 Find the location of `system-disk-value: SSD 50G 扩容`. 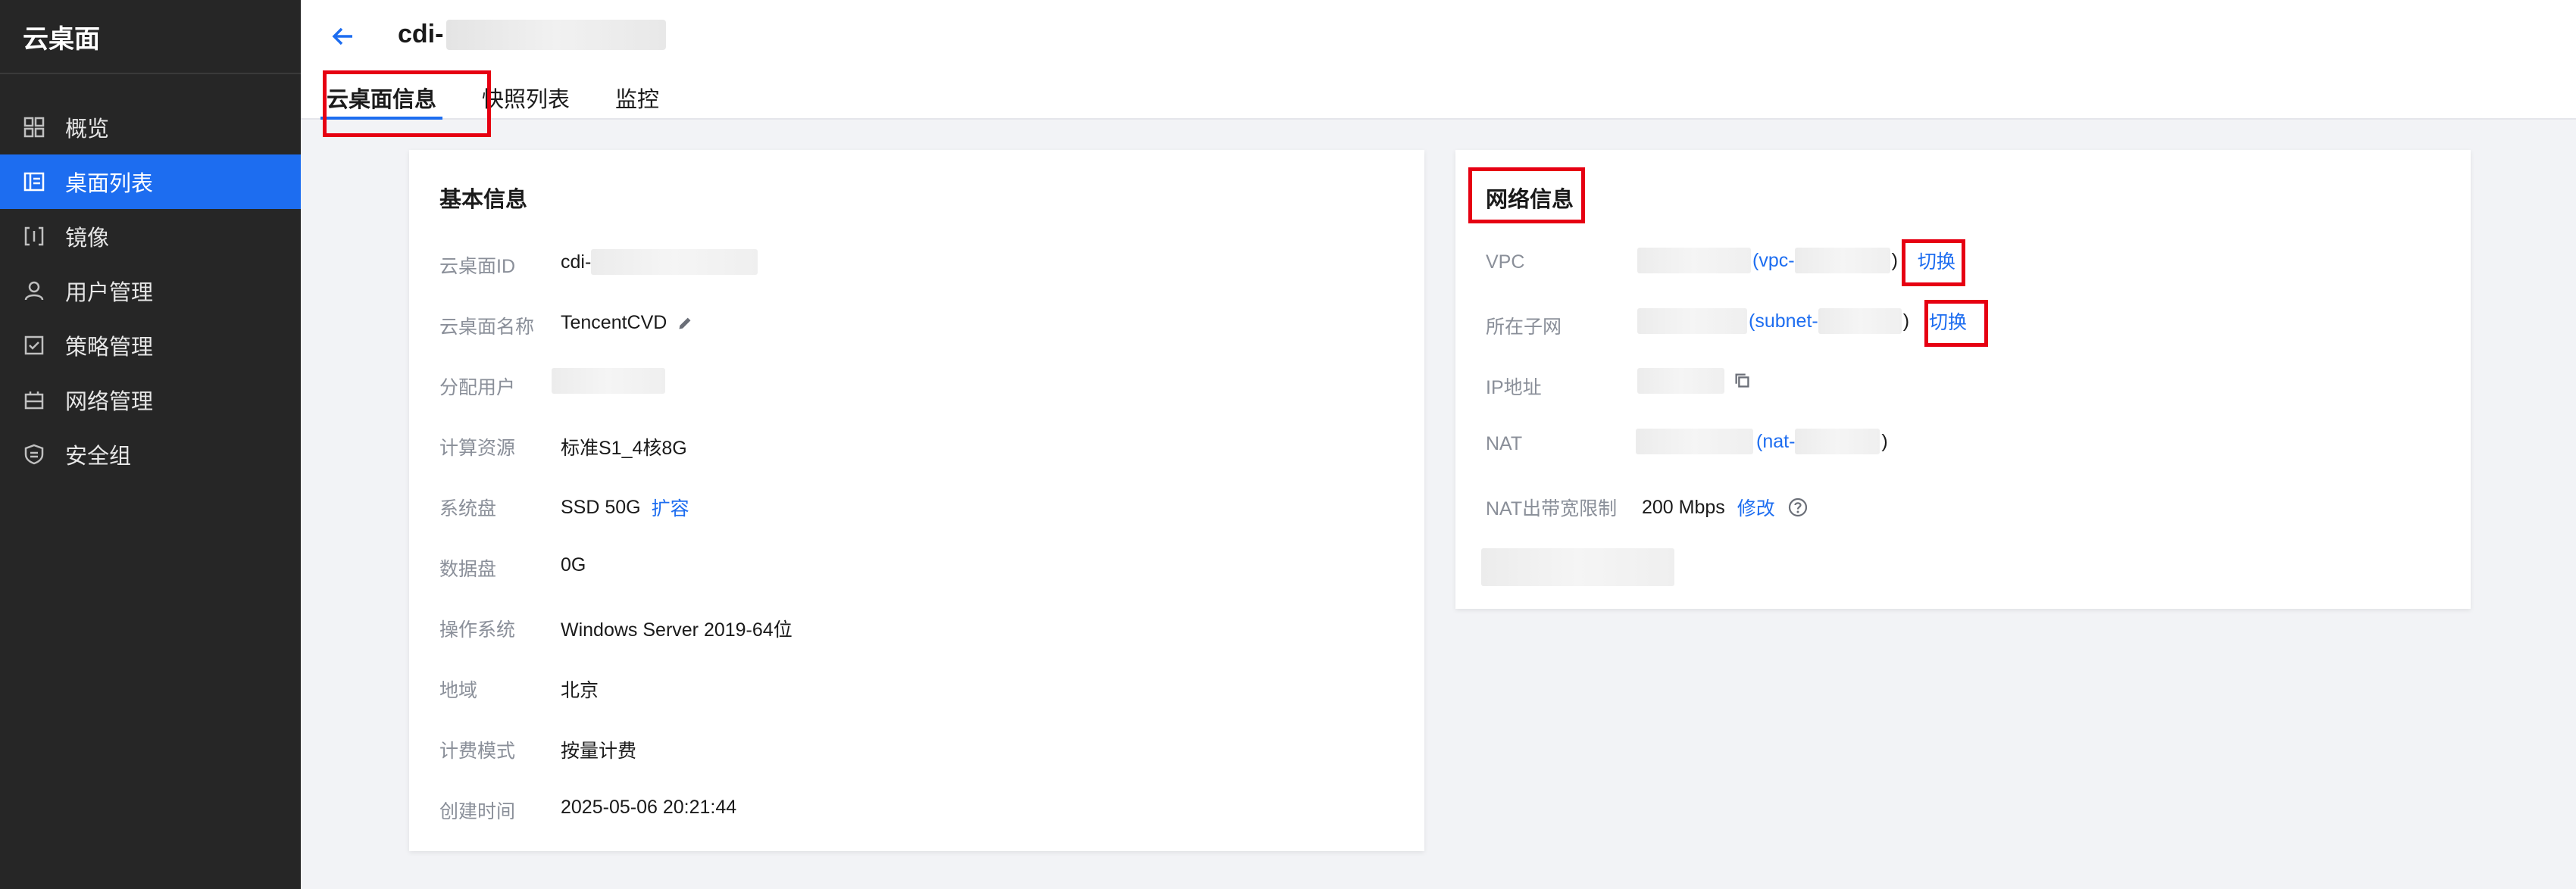

system-disk-value: SSD 50G 扩容 is located at coordinates (625, 507).